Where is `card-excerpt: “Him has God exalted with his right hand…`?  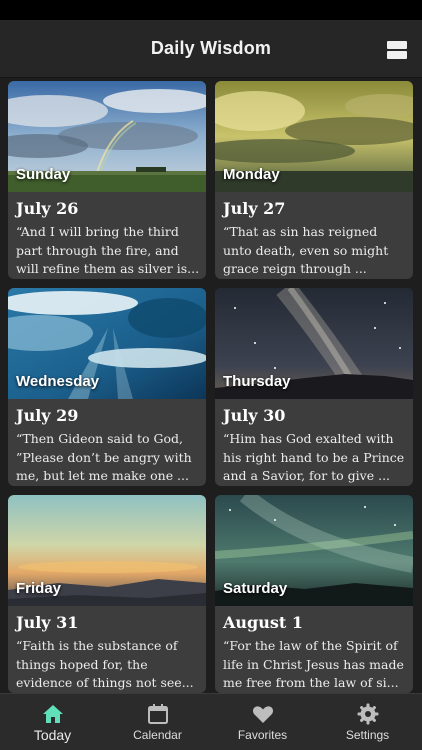 card-excerpt: “Him has God exalted with his right hand… is located at coordinates (314, 457).